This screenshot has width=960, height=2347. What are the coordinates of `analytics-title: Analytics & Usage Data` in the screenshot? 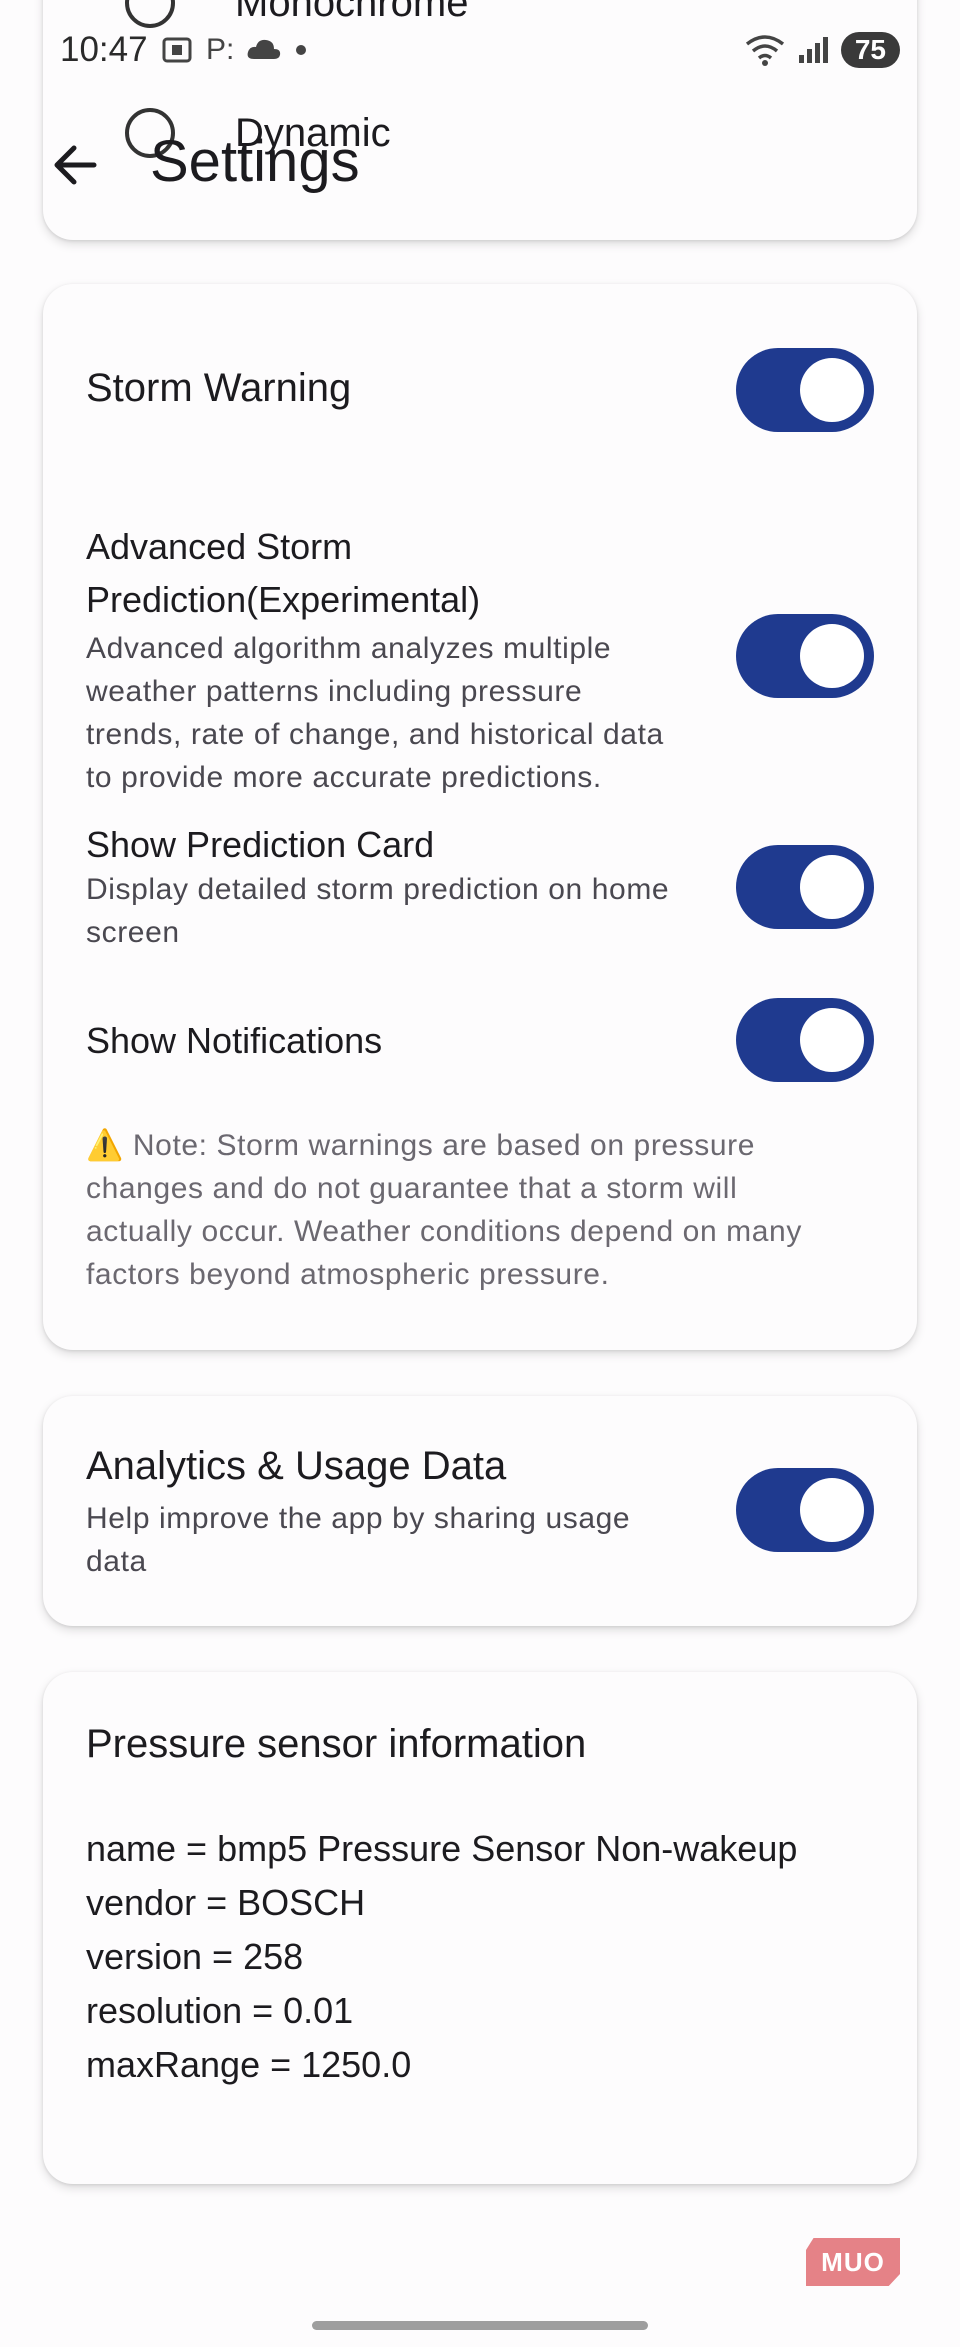 It's located at (296, 1466).